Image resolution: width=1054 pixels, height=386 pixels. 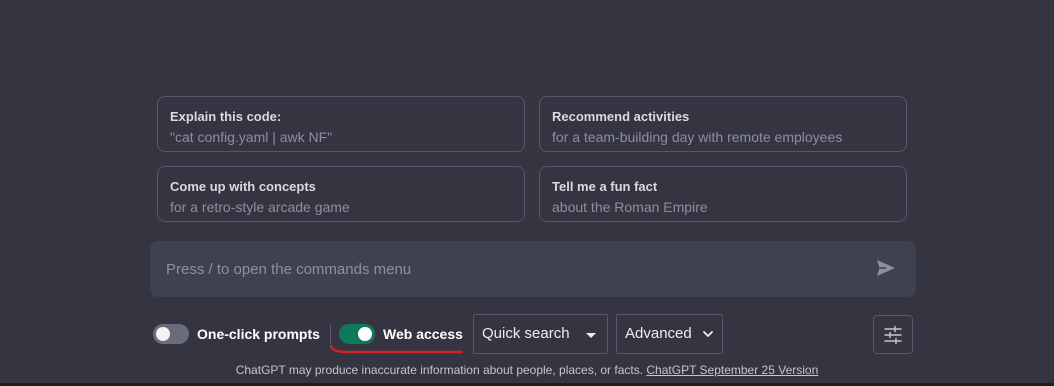 I want to click on web-access-toggle, so click(x=357, y=334).